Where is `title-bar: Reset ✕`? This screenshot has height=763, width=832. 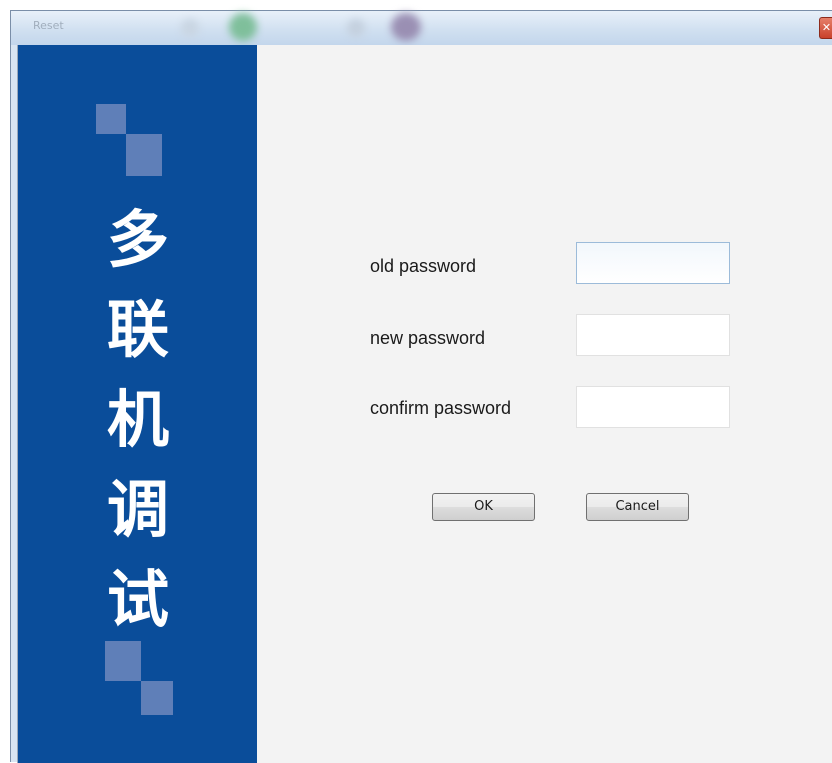
title-bar: Reset ✕ is located at coordinates (421, 28).